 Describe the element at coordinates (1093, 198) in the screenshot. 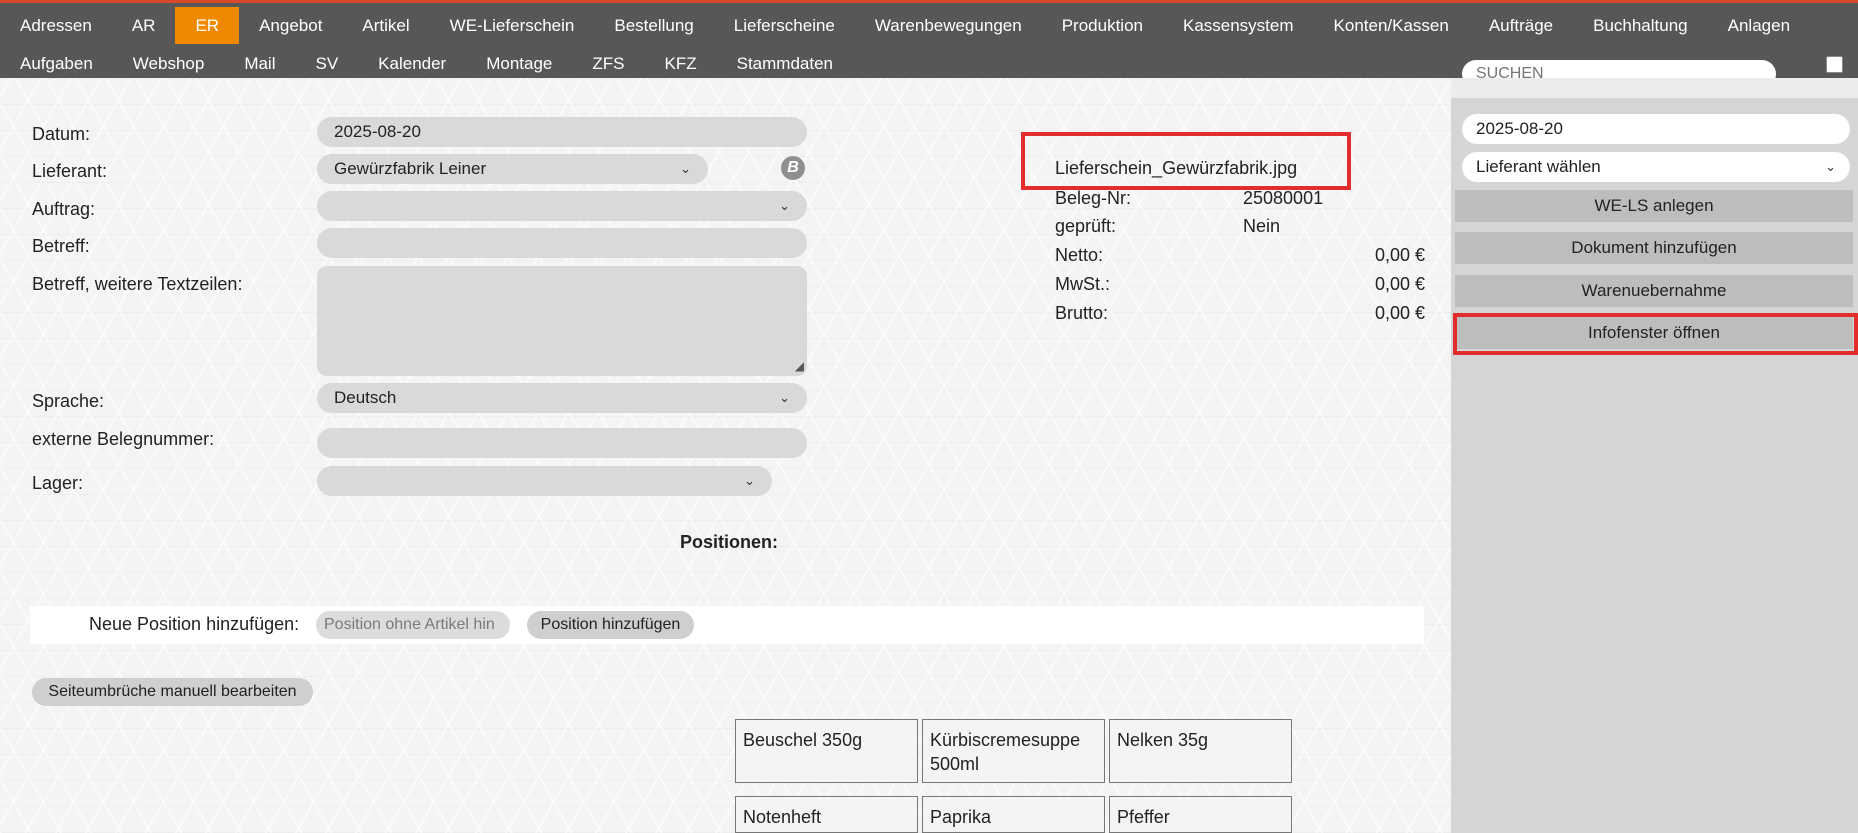

I see `beleg-nr-label: Beleg-Nr:` at that location.